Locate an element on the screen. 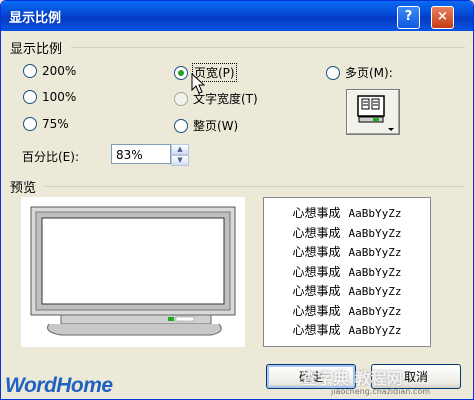 The width and height of the screenshot is (474, 400). radio-75-label: 75% is located at coordinates (55, 124).